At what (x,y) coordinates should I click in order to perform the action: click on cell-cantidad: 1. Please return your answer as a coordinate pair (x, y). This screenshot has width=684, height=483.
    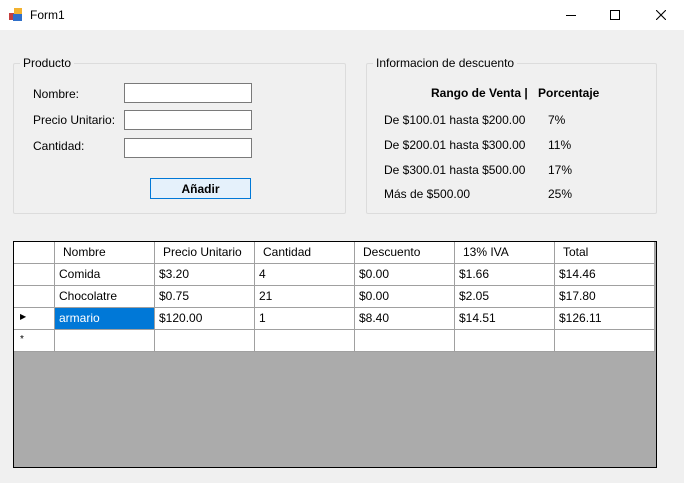
    Looking at the image, I should click on (305, 319).